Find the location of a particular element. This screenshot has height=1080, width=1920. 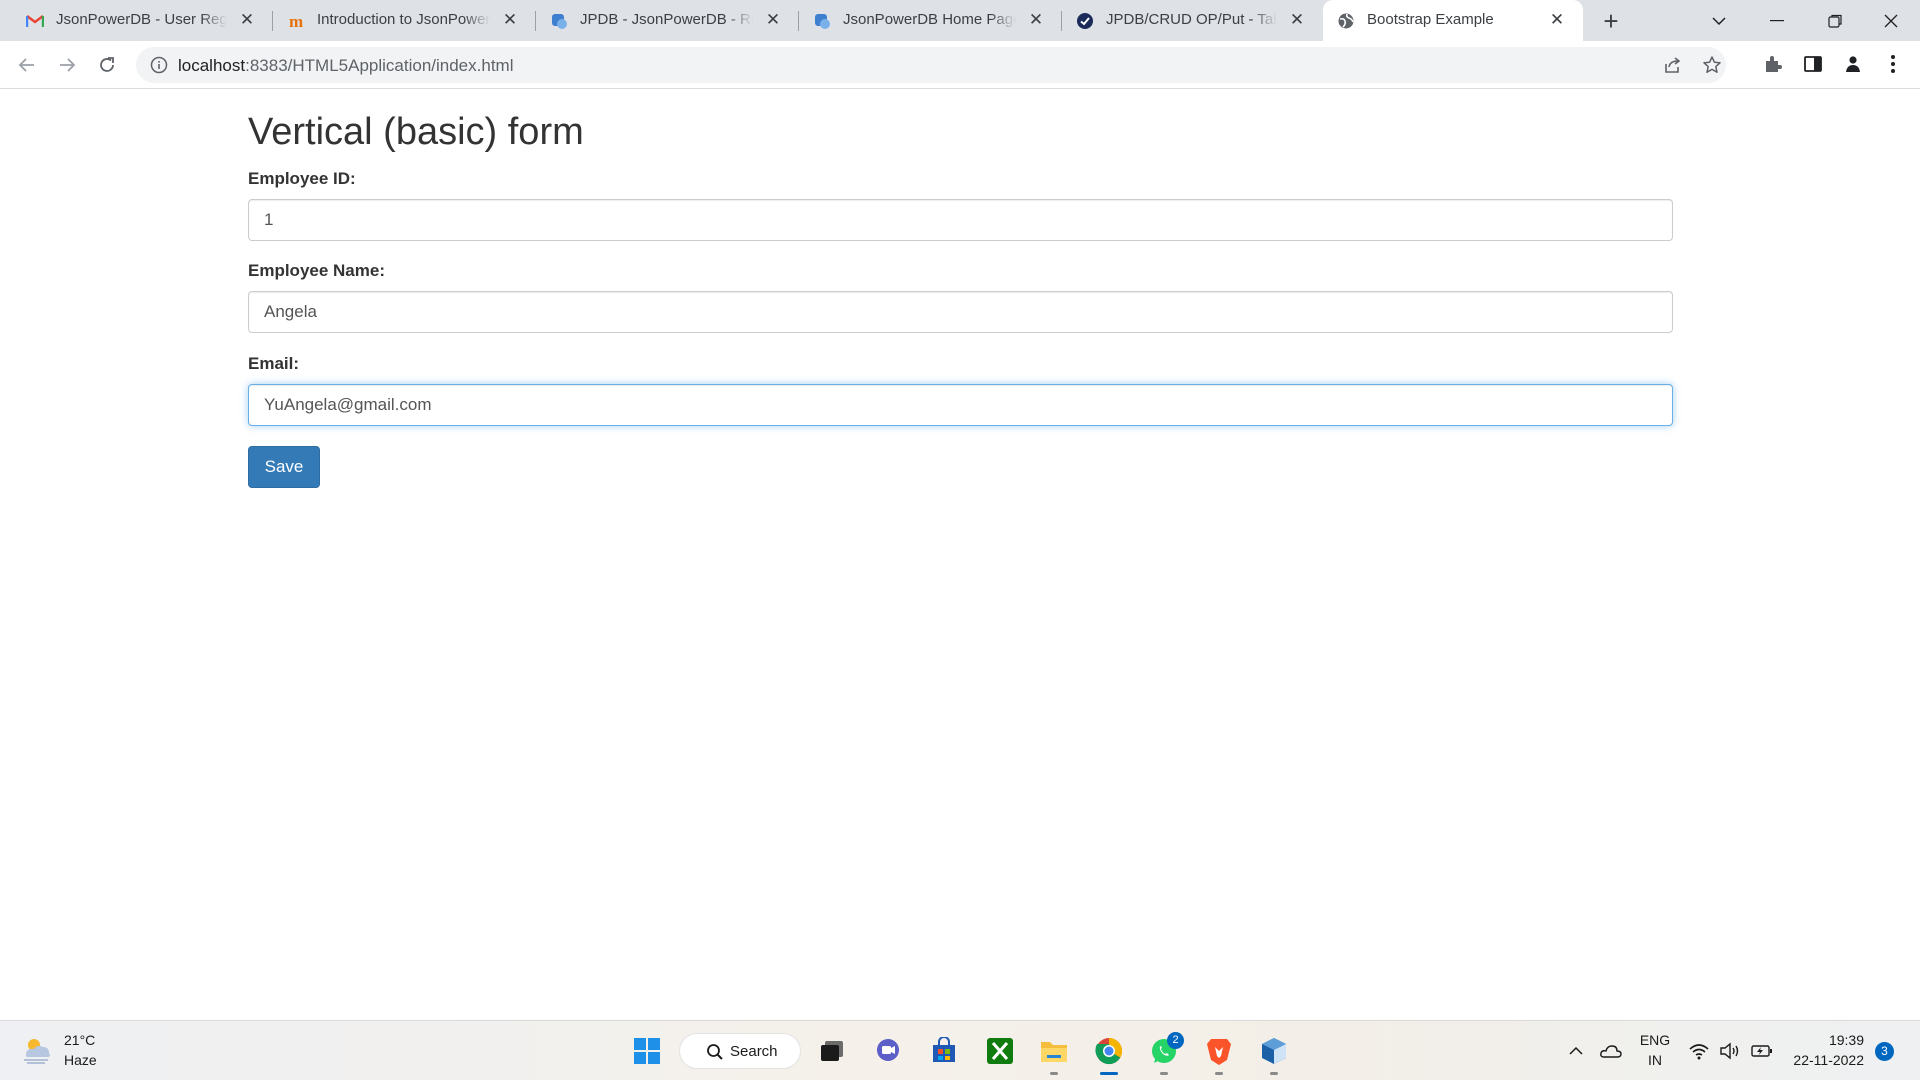

reload-icon is located at coordinates (107, 64).